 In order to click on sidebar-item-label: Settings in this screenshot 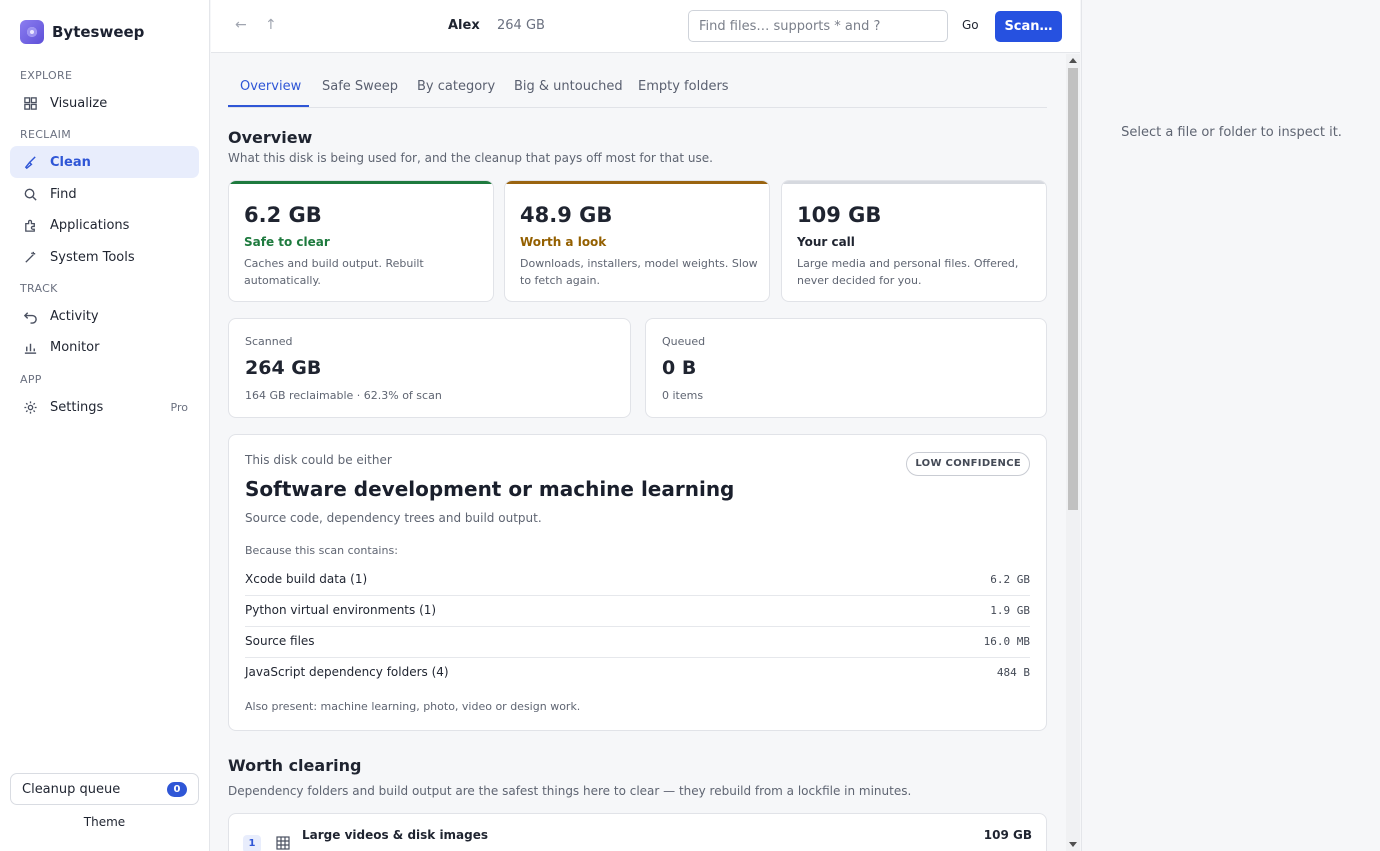, I will do `click(77, 407)`.